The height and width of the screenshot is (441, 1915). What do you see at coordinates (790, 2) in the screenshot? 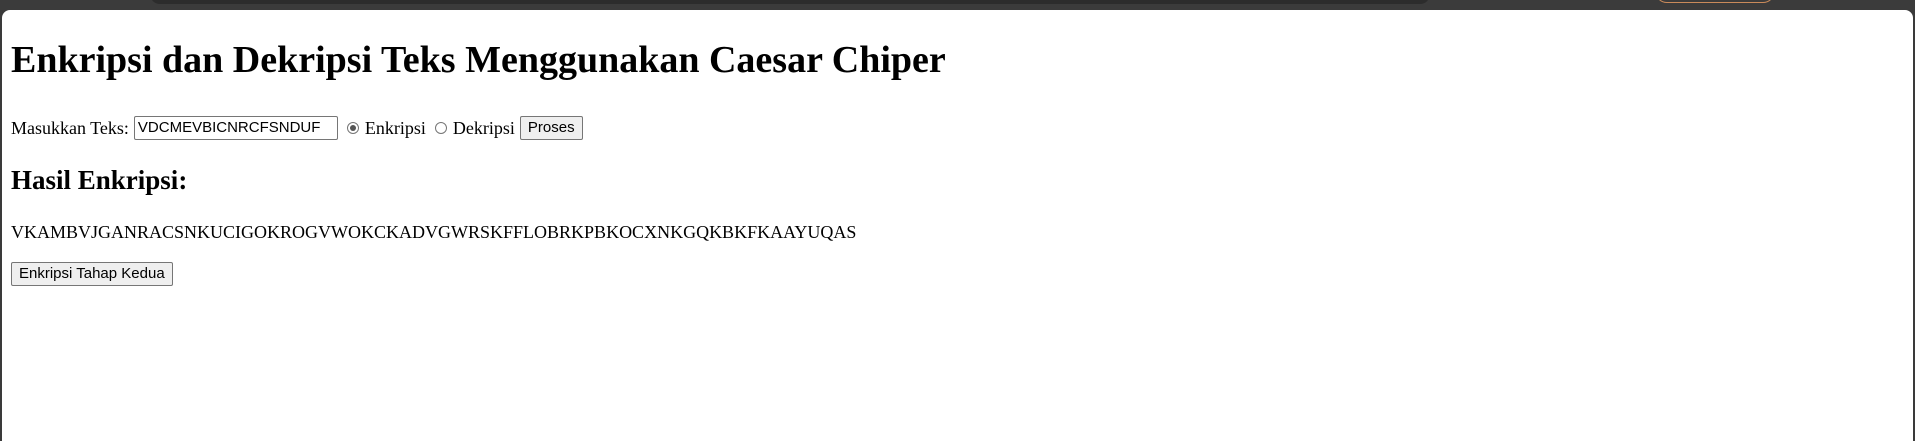
I see `address-bar` at bounding box center [790, 2].